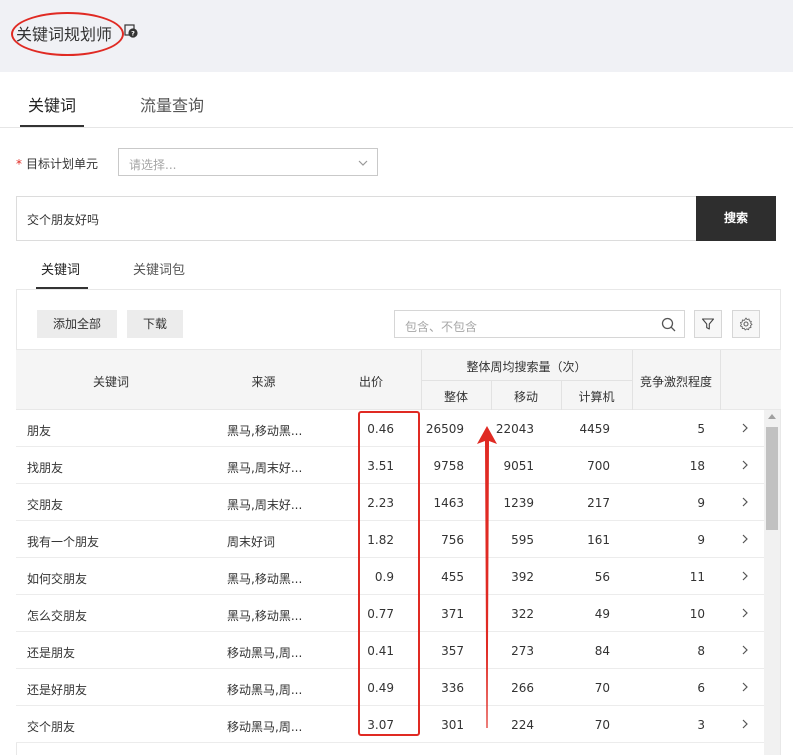 The height and width of the screenshot is (755, 793). What do you see at coordinates (63, 220) in the screenshot?
I see `search-query-text: 交个朋友好吗` at bounding box center [63, 220].